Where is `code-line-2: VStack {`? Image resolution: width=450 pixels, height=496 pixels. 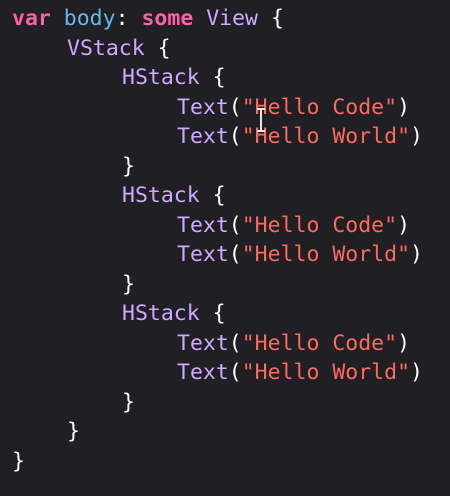
code-line-2: VStack { is located at coordinates (225, 49).